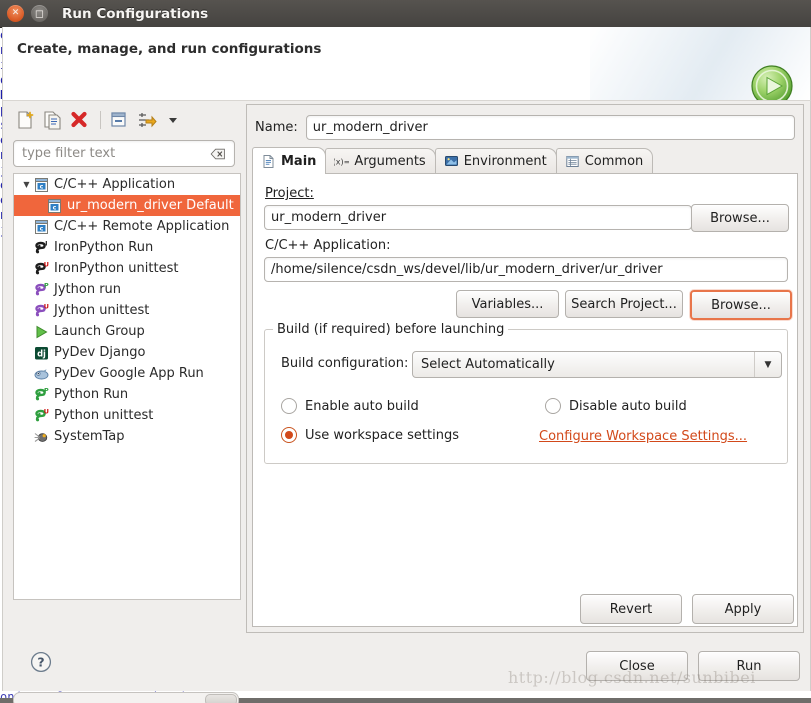  What do you see at coordinates (406, 63) in the screenshot?
I see `banner: Create, manage, and run configurations` at bounding box center [406, 63].